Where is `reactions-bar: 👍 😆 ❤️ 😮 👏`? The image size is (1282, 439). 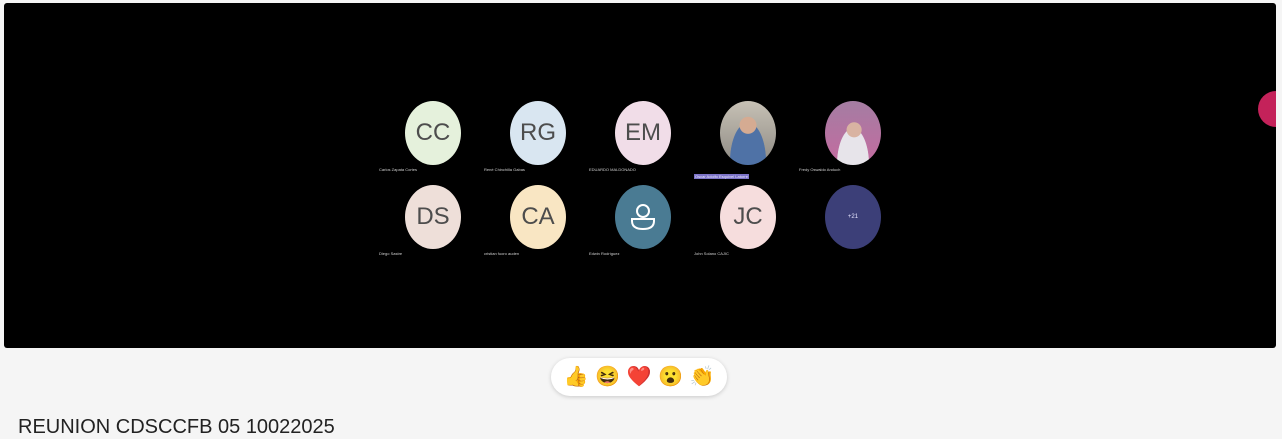
reactions-bar: 👍 😆 ❤️ 😮 👏 is located at coordinates (639, 377).